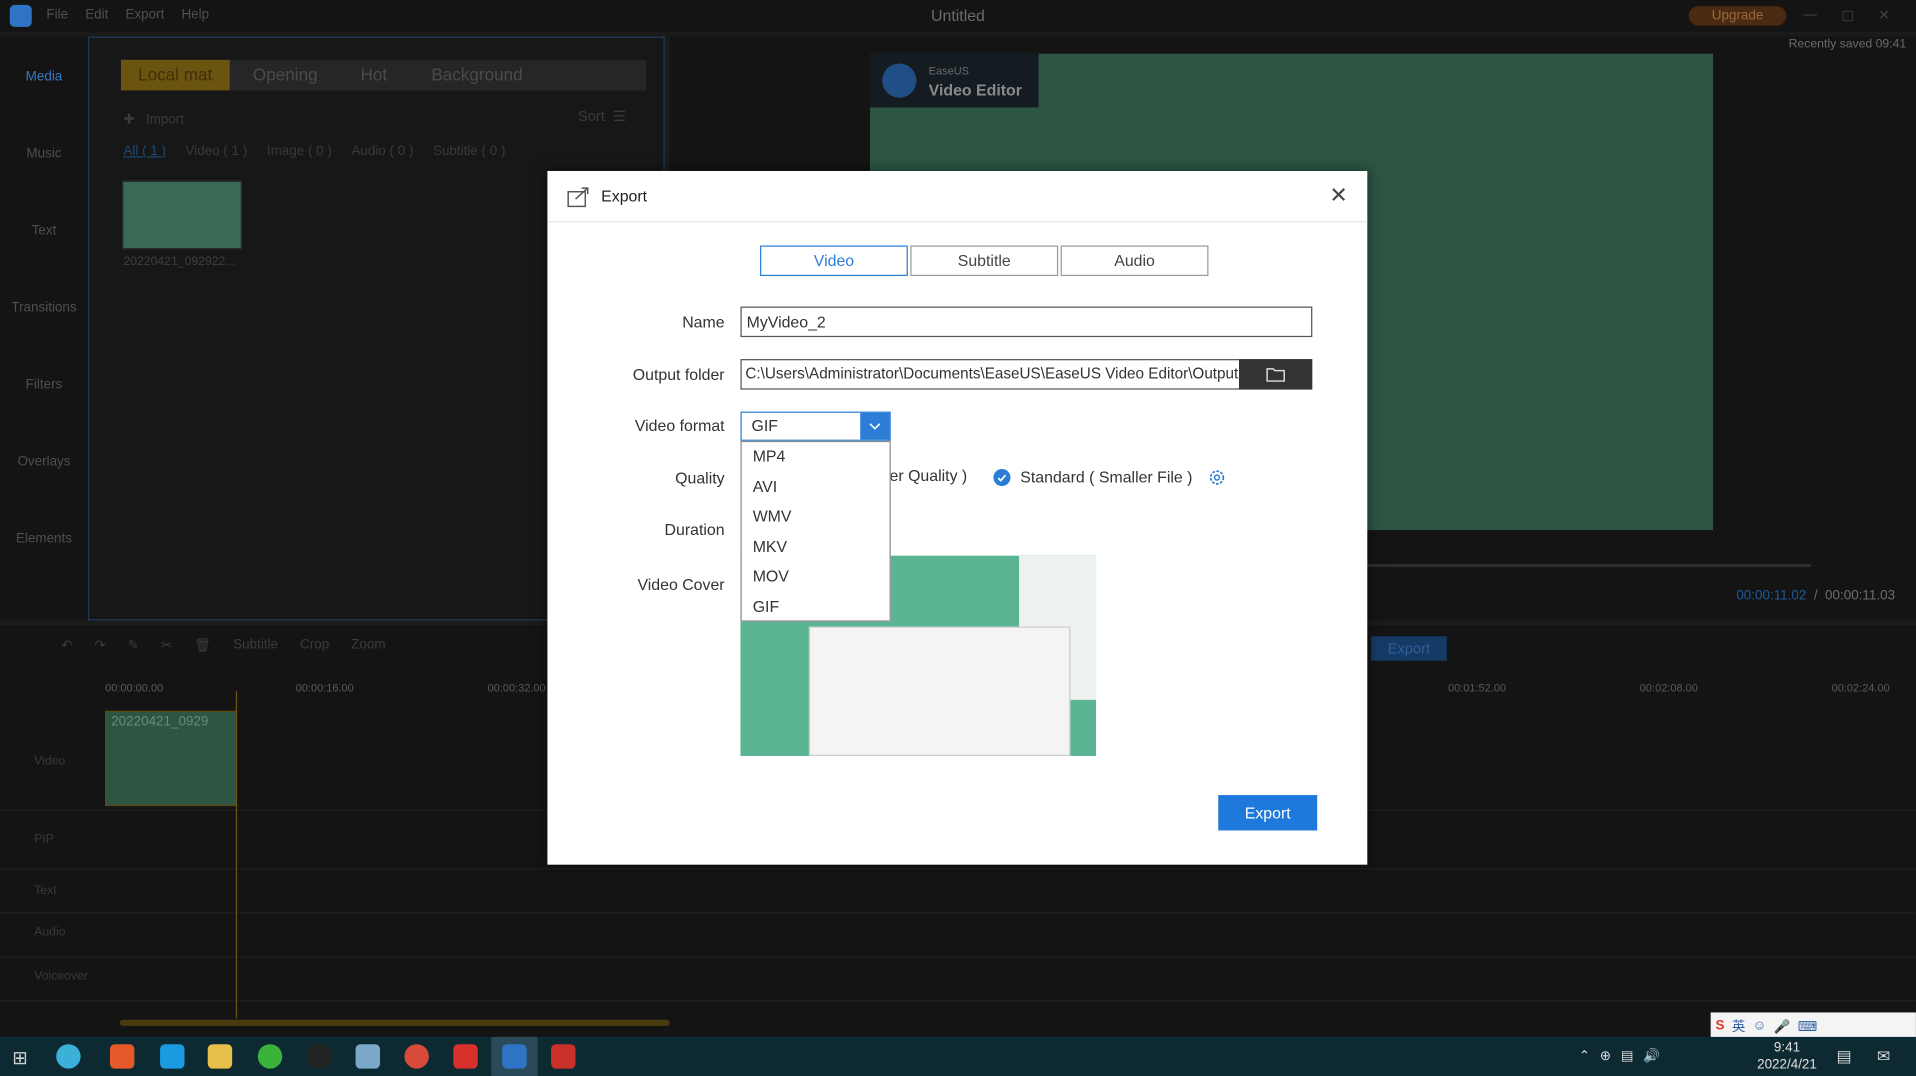 The image size is (1916, 1076). I want to click on ime-emoji-icon: ☺, so click(1760, 1026).